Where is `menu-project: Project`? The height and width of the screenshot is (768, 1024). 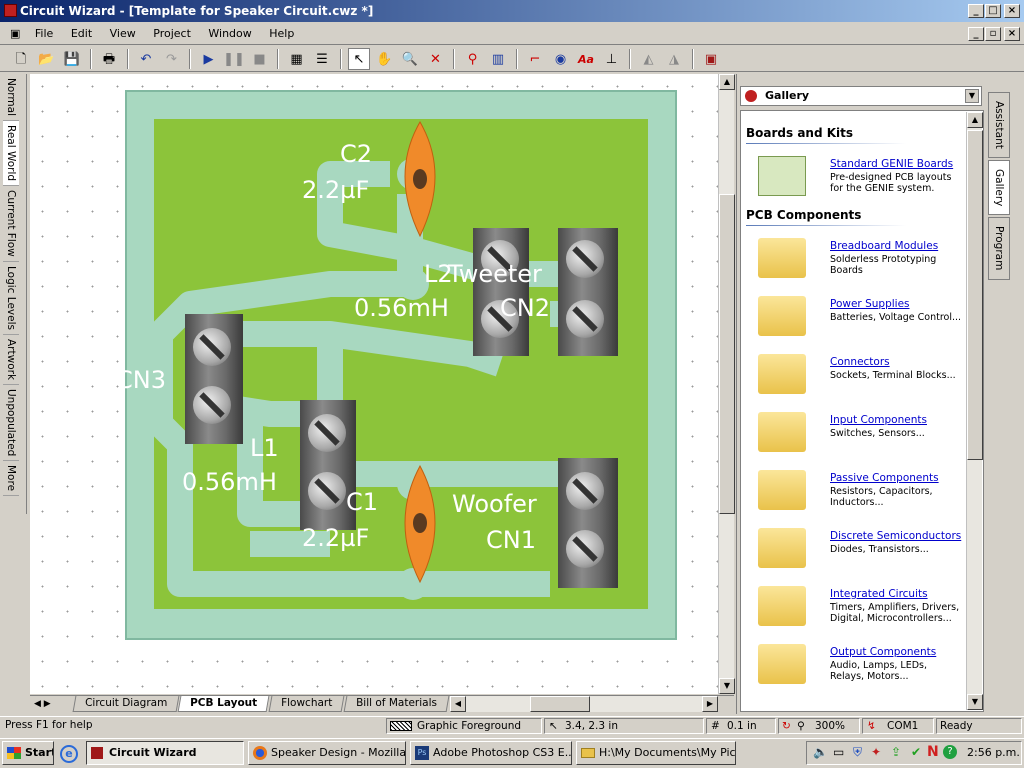
menu-project: Project is located at coordinates (172, 33).